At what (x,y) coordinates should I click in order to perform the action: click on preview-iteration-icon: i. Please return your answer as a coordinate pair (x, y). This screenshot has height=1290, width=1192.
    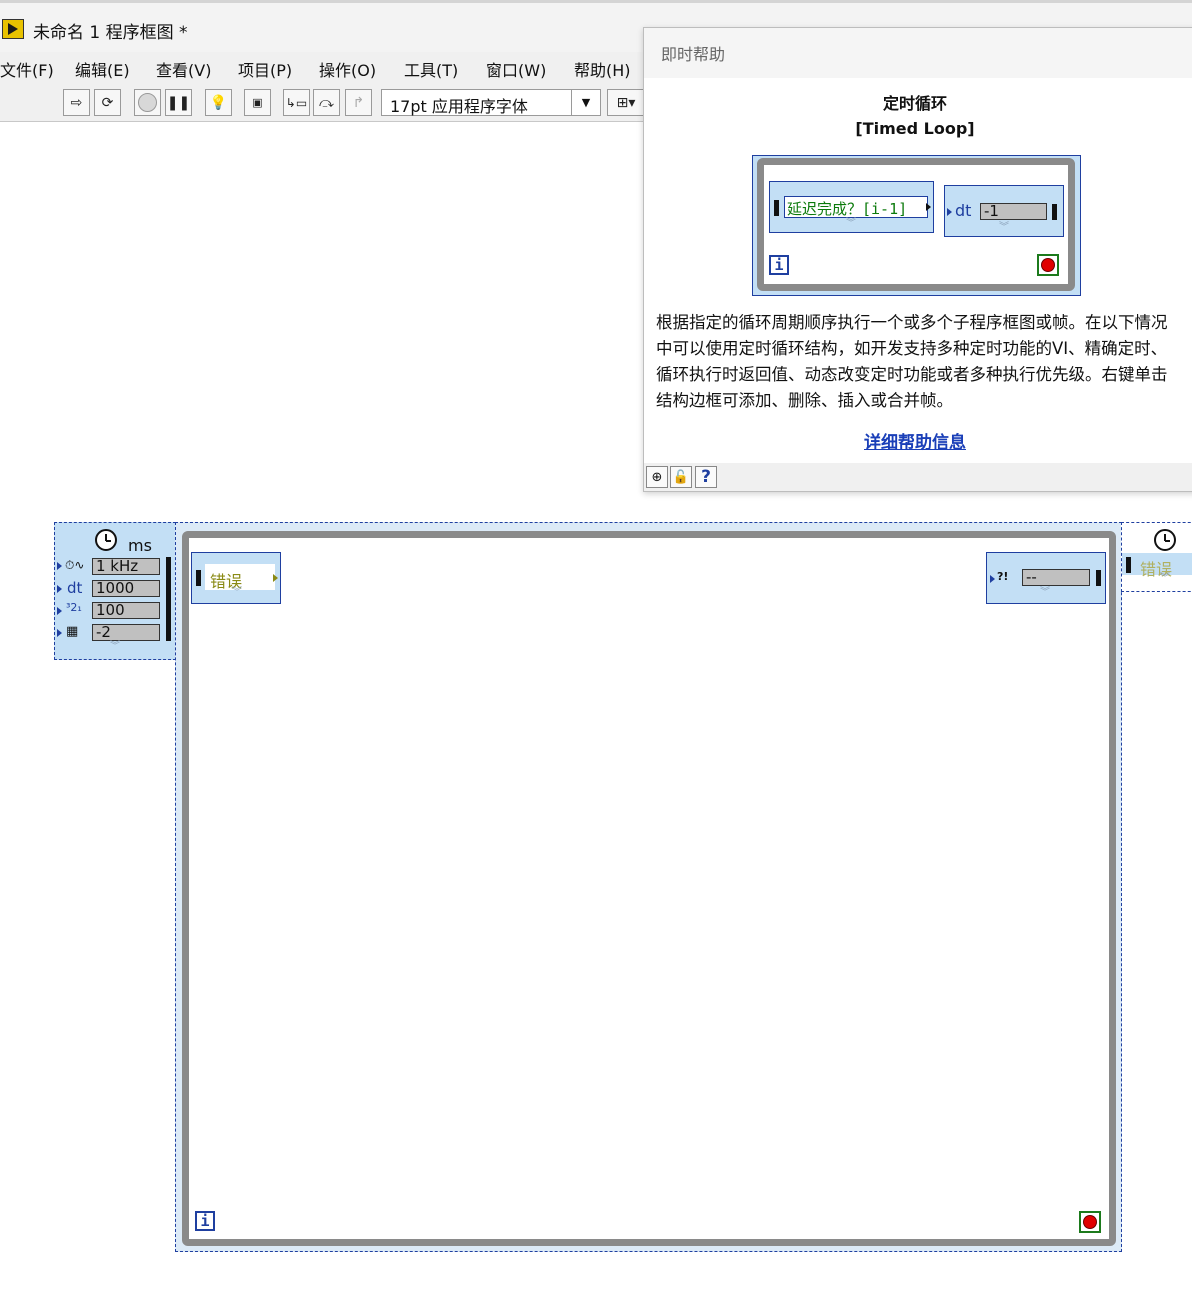
    Looking at the image, I should click on (779, 265).